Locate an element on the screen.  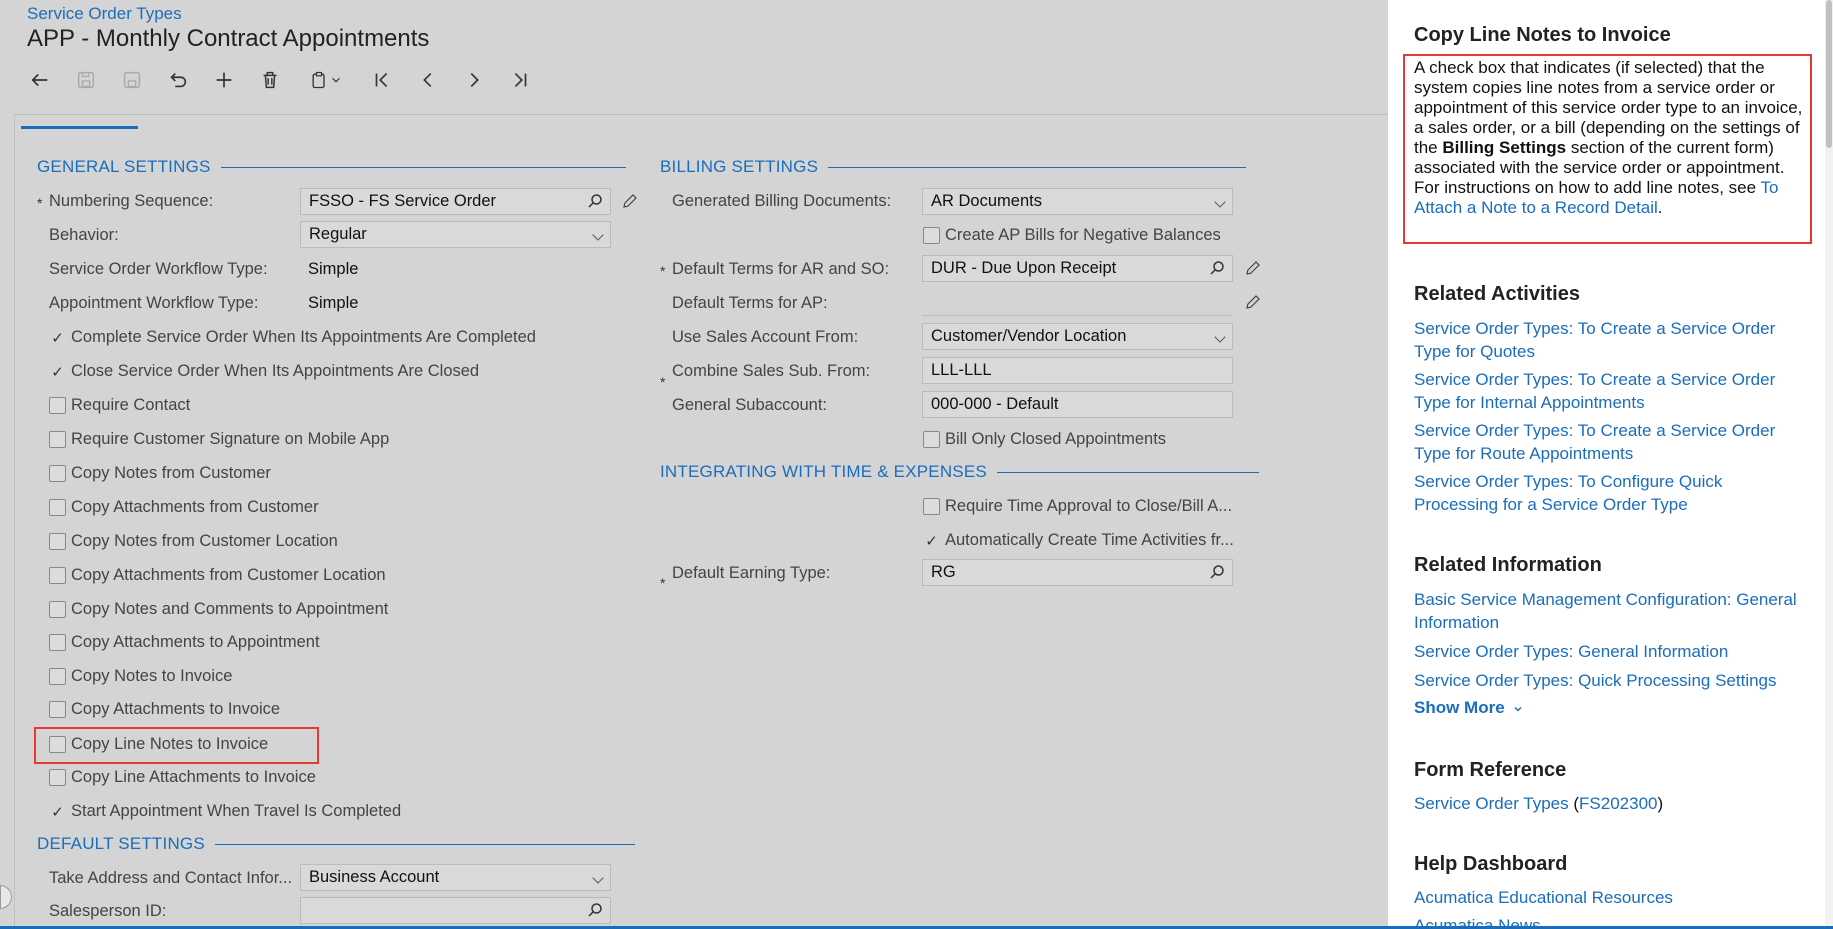
general-checkbox-row: Copy Notes to Invoice is located at coordinates (140, 676).